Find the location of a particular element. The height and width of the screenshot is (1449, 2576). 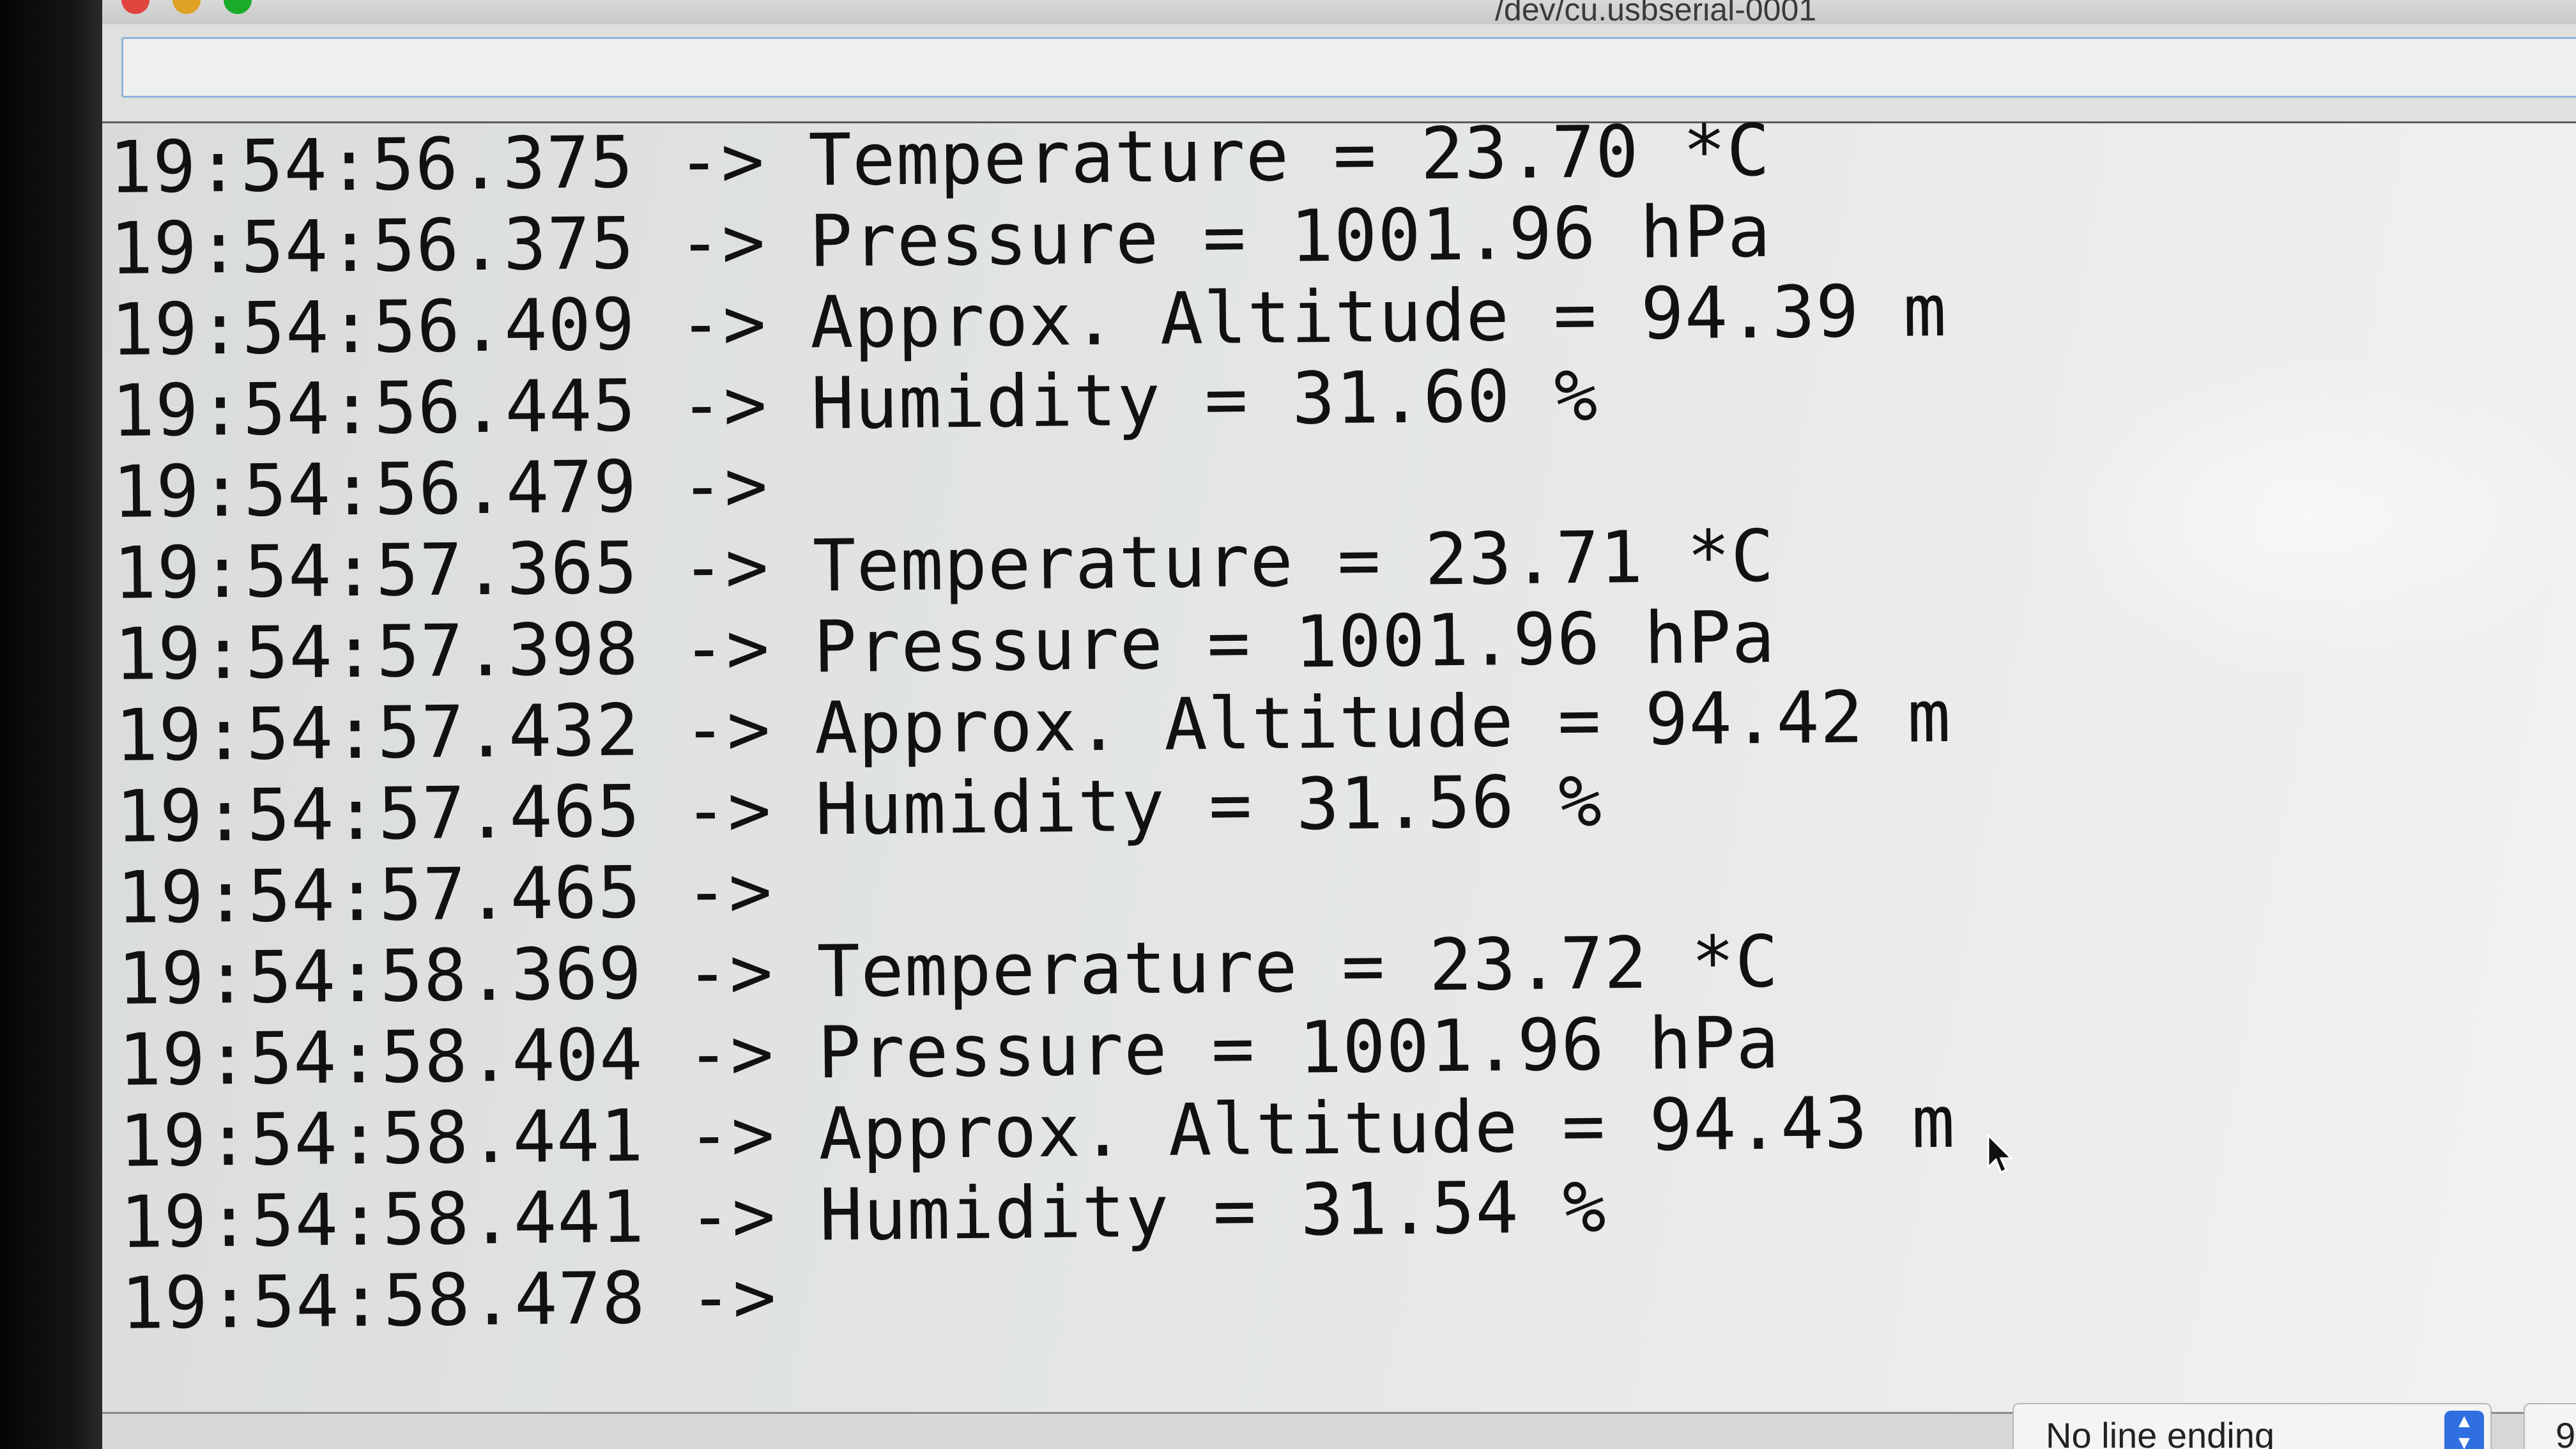

log-timestamp: 19:54:56.409 is located at coordinates (373, 327).